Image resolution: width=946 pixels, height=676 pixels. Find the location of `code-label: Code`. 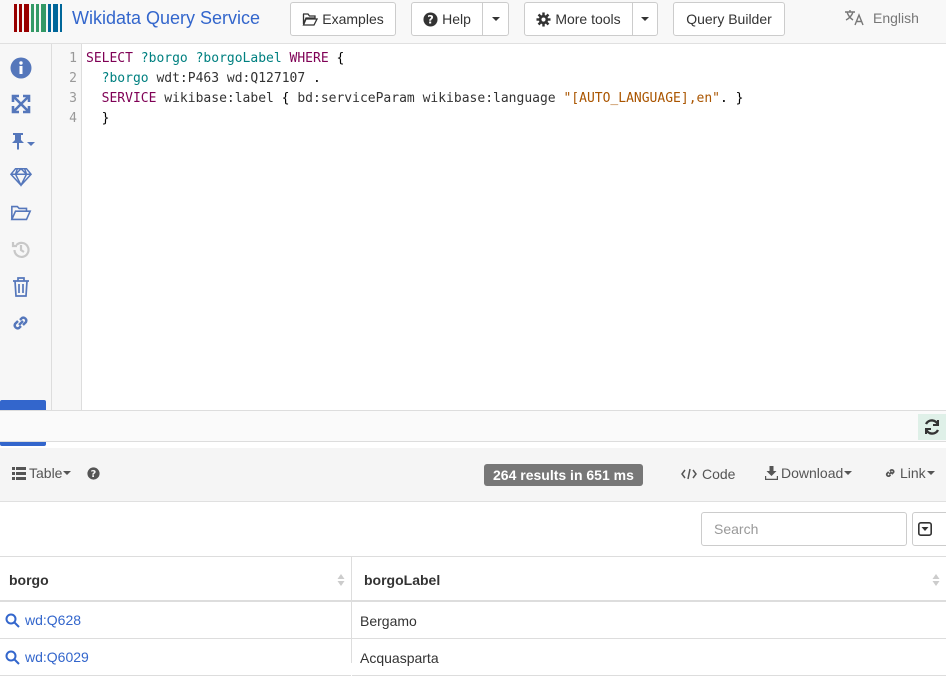

code-label: Code is located at coordinates (719, 474).